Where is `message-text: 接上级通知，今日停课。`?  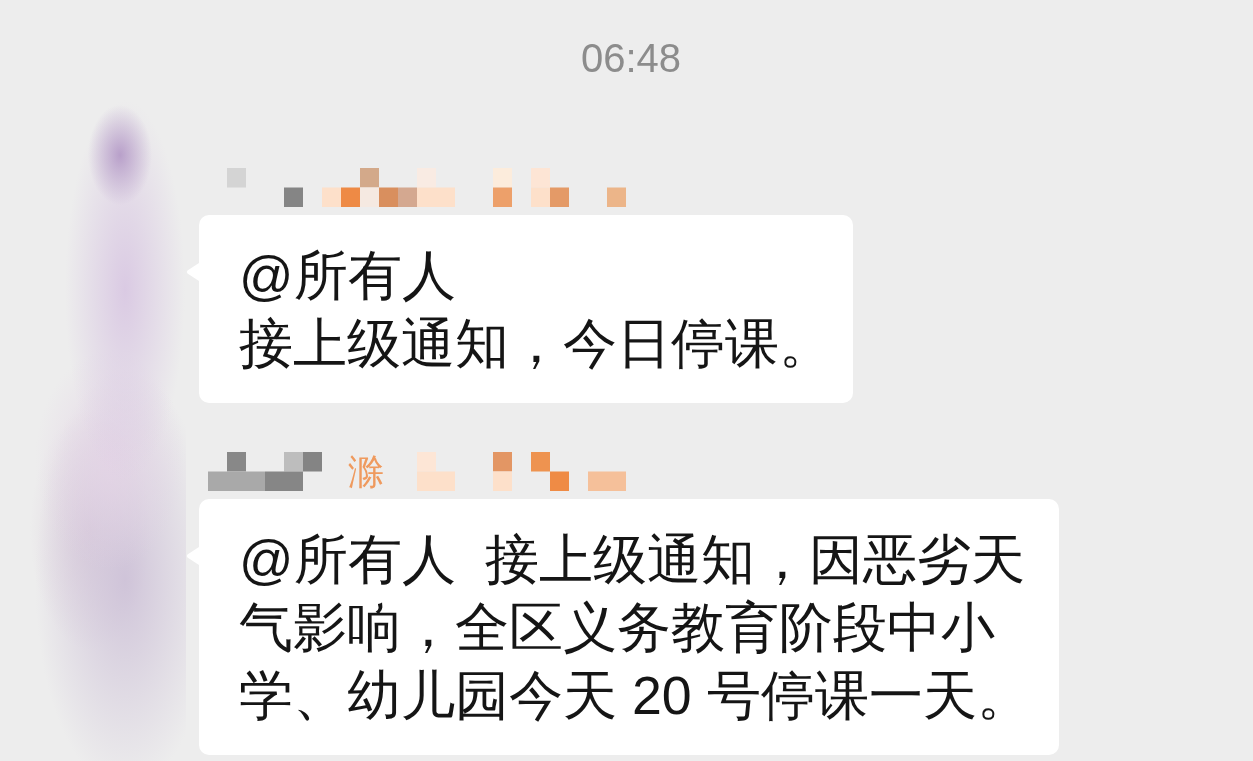 message-text: 接上级通知，今日停课。 is located at coordinates (536, 343).